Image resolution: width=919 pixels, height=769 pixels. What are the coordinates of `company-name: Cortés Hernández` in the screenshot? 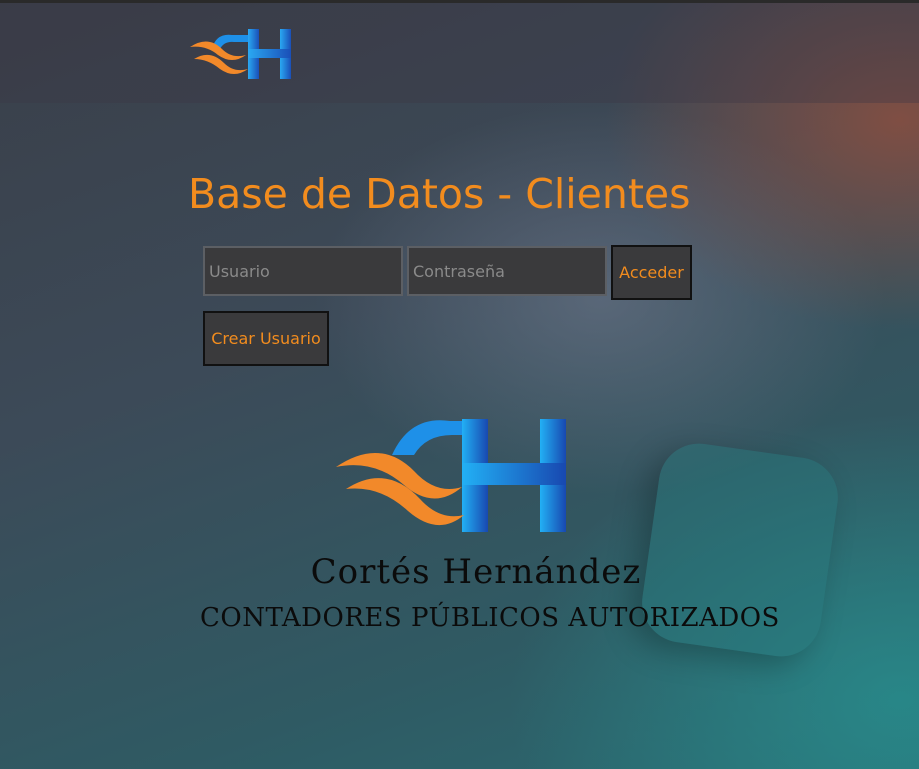 It's located at (476, 572).